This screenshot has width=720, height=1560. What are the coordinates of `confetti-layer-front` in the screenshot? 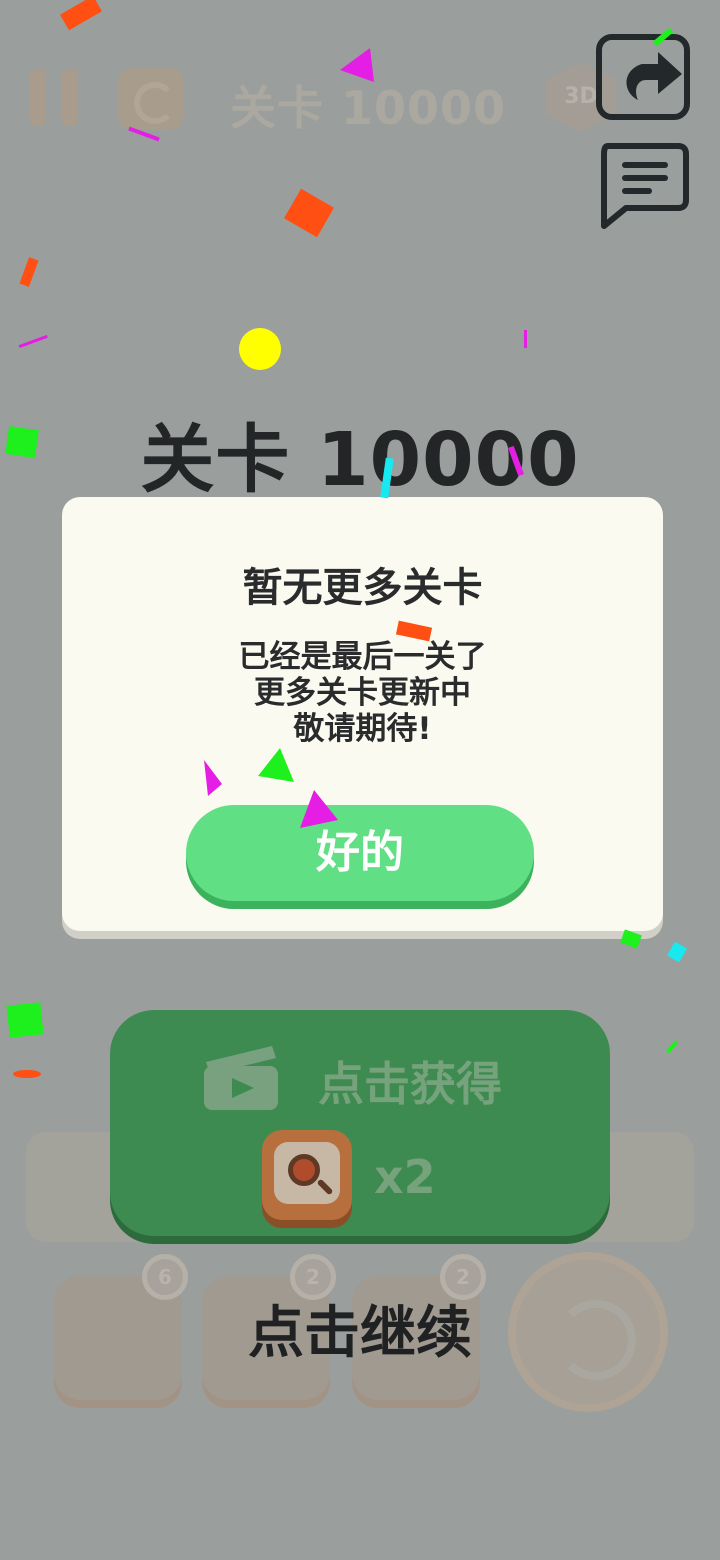 It's located at (318, 724).